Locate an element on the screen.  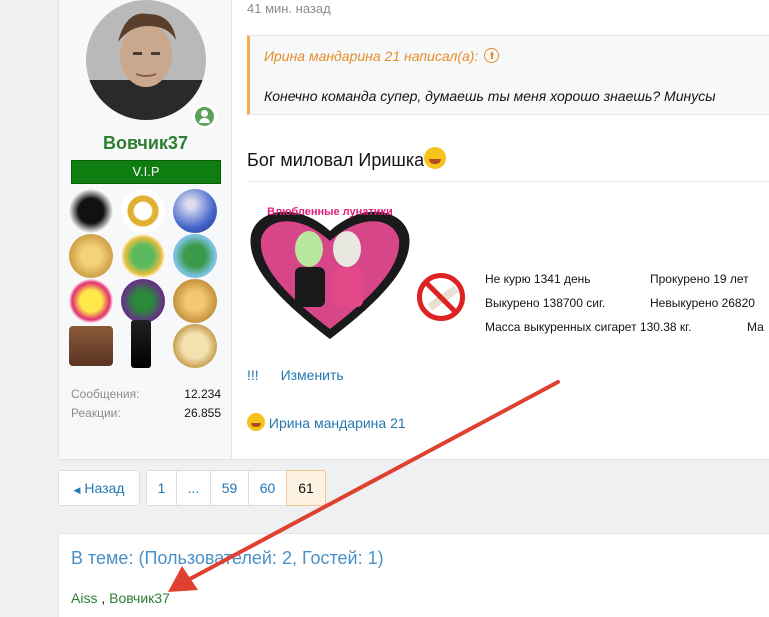
ninety-trophy-icon is located at coordinates (195, 256).